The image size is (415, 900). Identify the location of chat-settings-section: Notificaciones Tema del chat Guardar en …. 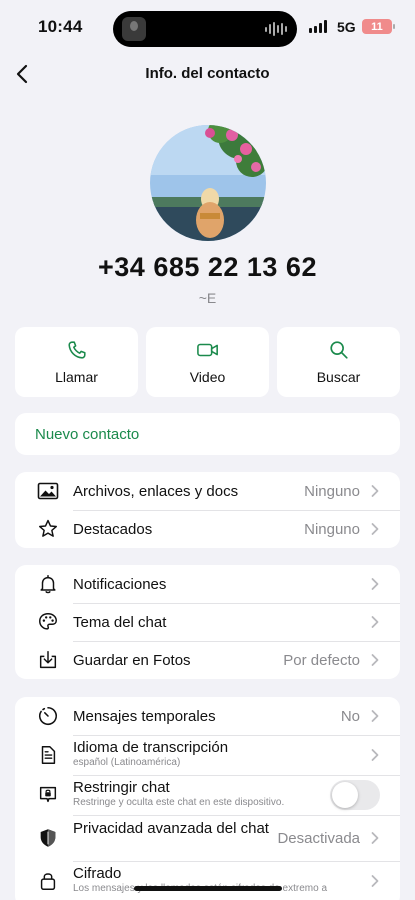
(207, 622).